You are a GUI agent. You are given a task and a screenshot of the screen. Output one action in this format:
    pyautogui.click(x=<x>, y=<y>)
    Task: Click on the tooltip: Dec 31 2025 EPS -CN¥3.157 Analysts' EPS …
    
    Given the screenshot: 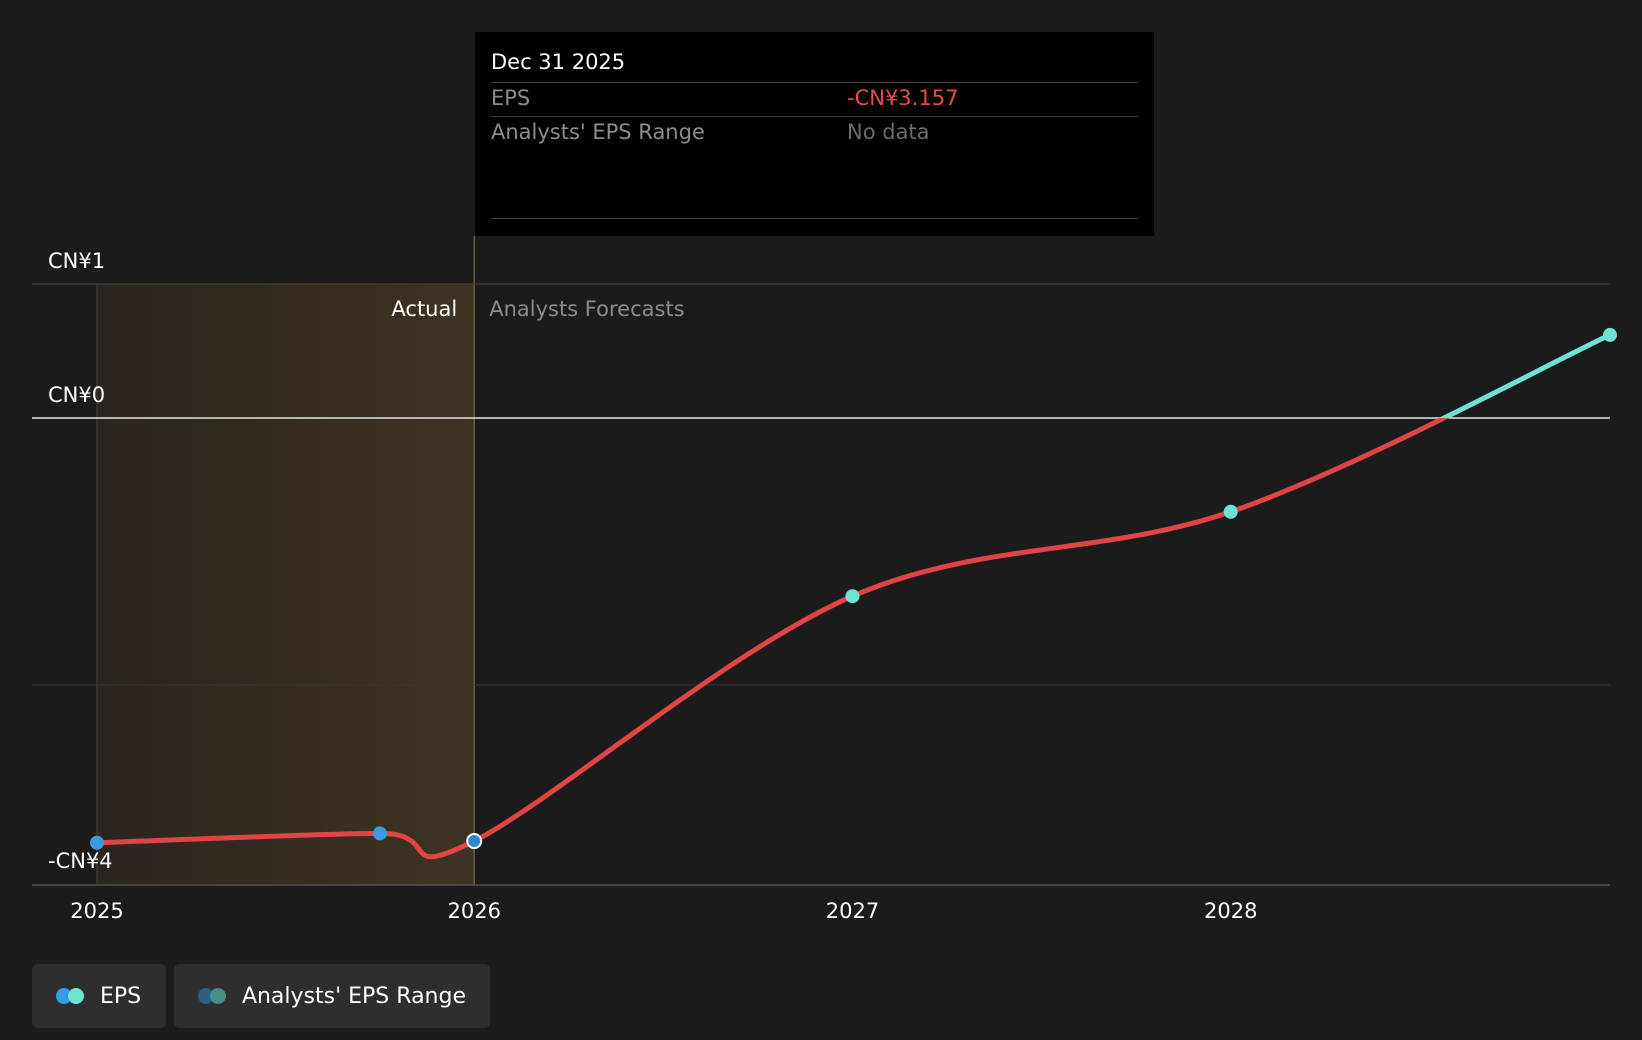 What is the action you would take?
    pyautogui.click(x=814, y=134)
    